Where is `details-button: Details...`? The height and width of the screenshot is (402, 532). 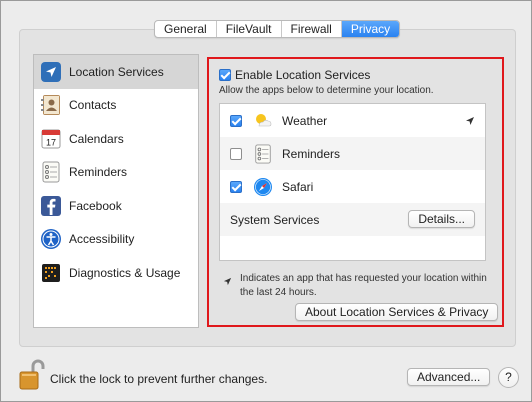
details-button: Details... is located at coordinates (441, 219).